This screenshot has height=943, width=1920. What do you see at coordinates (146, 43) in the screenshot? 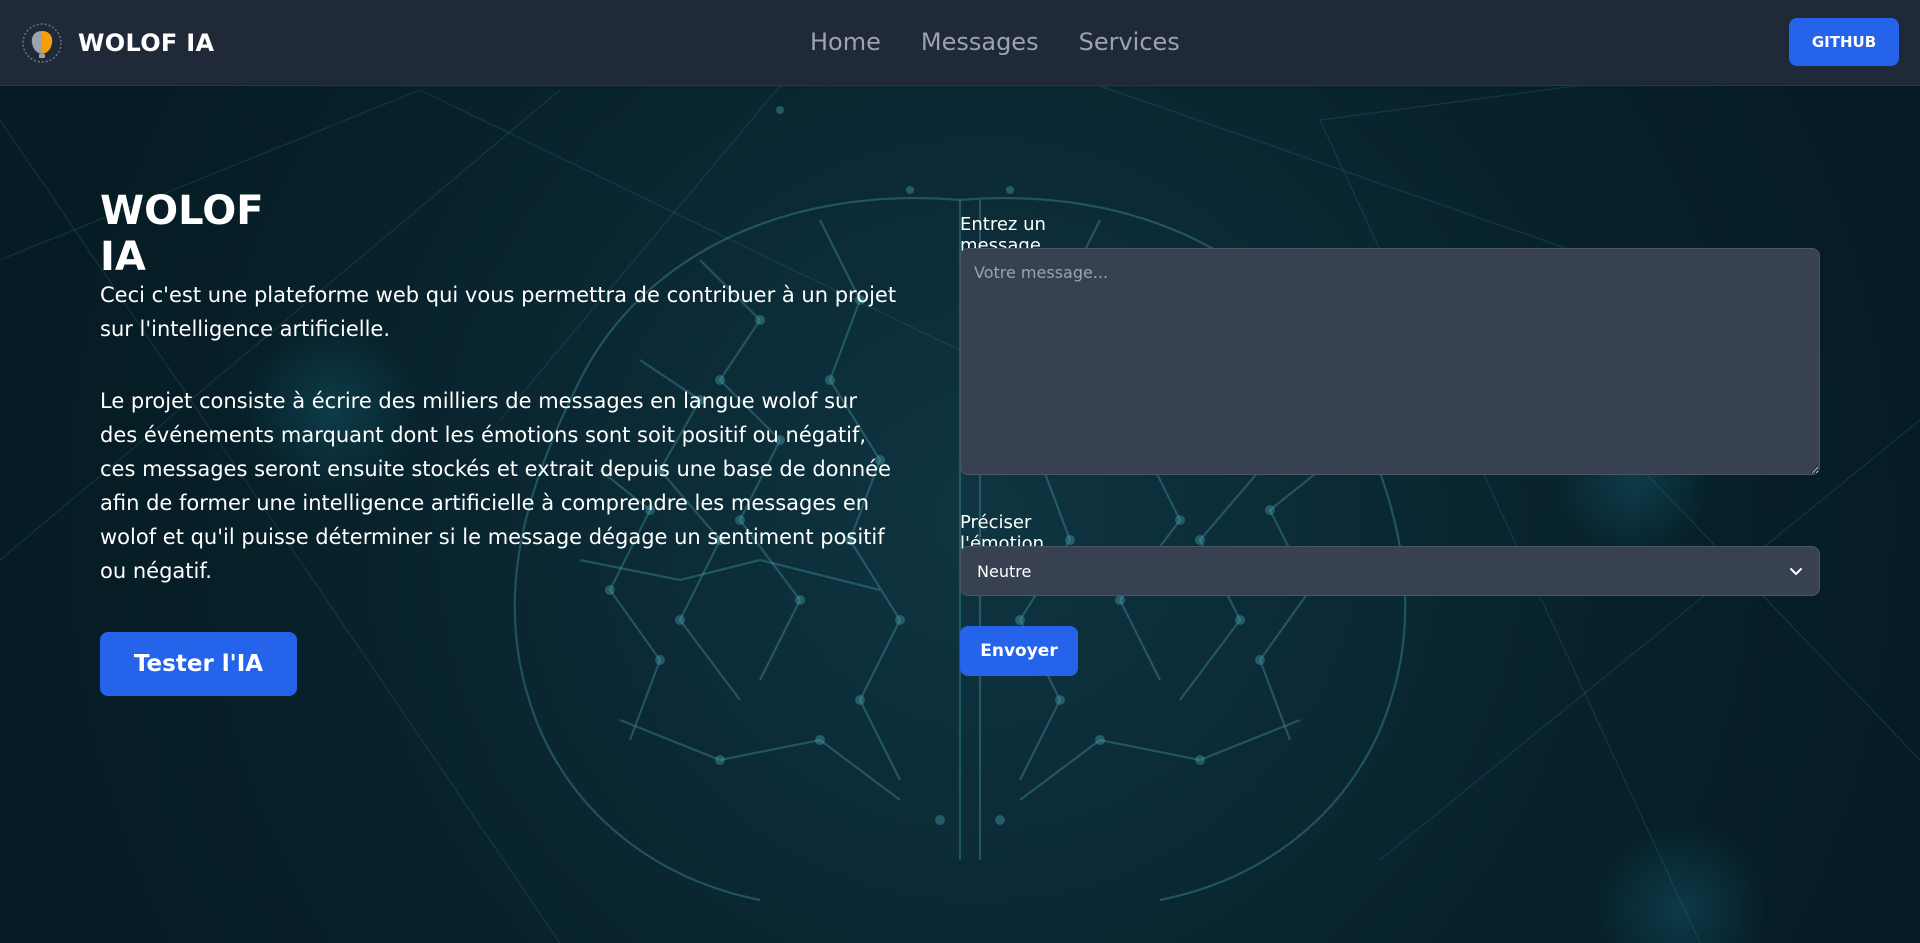
I see `brand-name: WOLOF IA` at bounding box center [146, 43].